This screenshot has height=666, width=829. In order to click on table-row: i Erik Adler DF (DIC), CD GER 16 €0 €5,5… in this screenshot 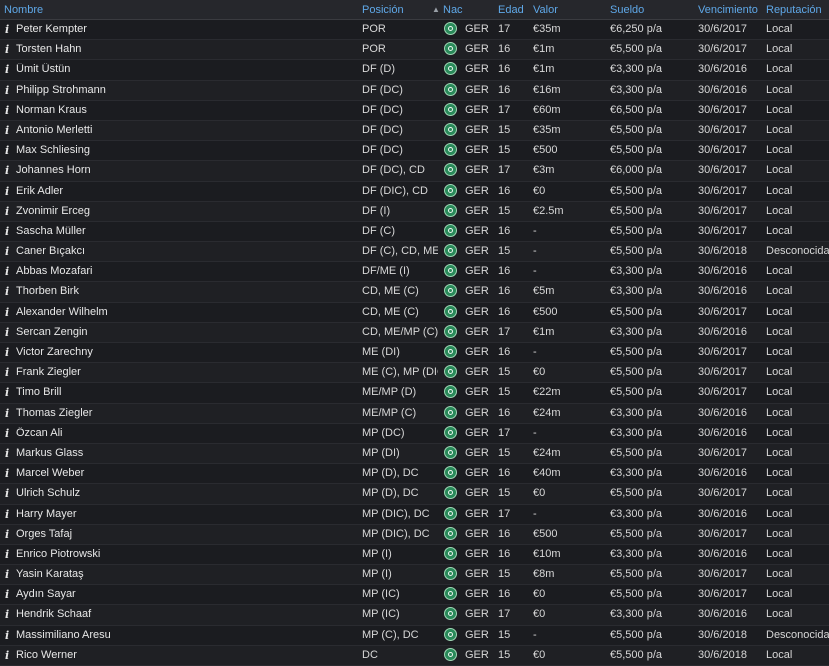, I will do `click(414, 191)`.